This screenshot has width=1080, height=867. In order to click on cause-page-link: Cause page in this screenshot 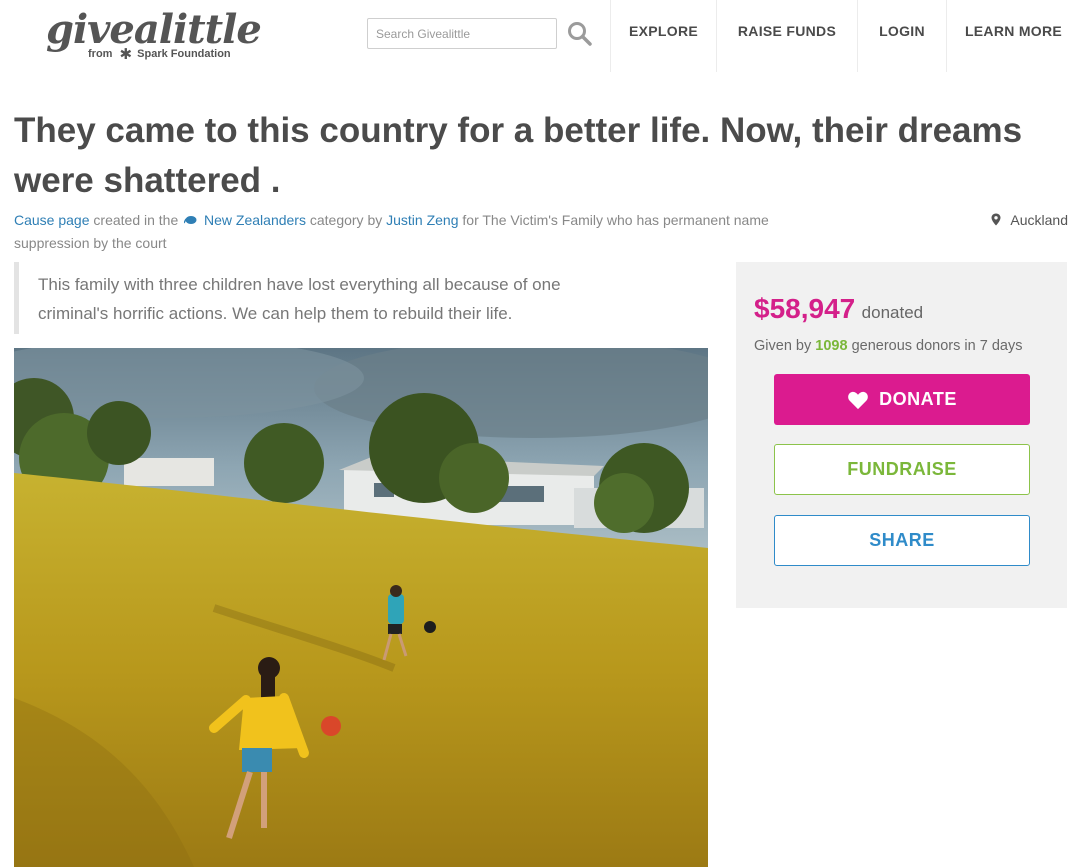, I will do `click(52, 220)`.